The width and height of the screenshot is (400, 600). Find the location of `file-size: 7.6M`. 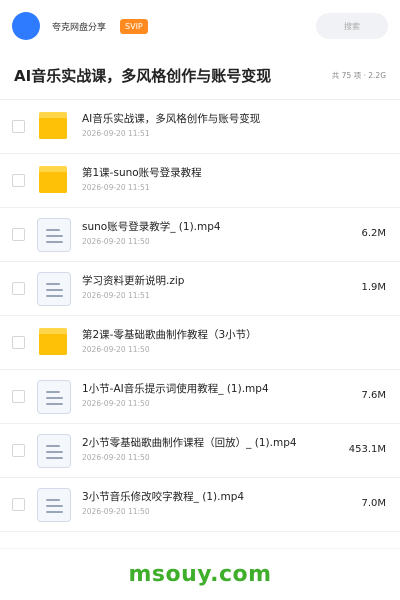

file-size: 7.6M is located at coordinates (373, 395).